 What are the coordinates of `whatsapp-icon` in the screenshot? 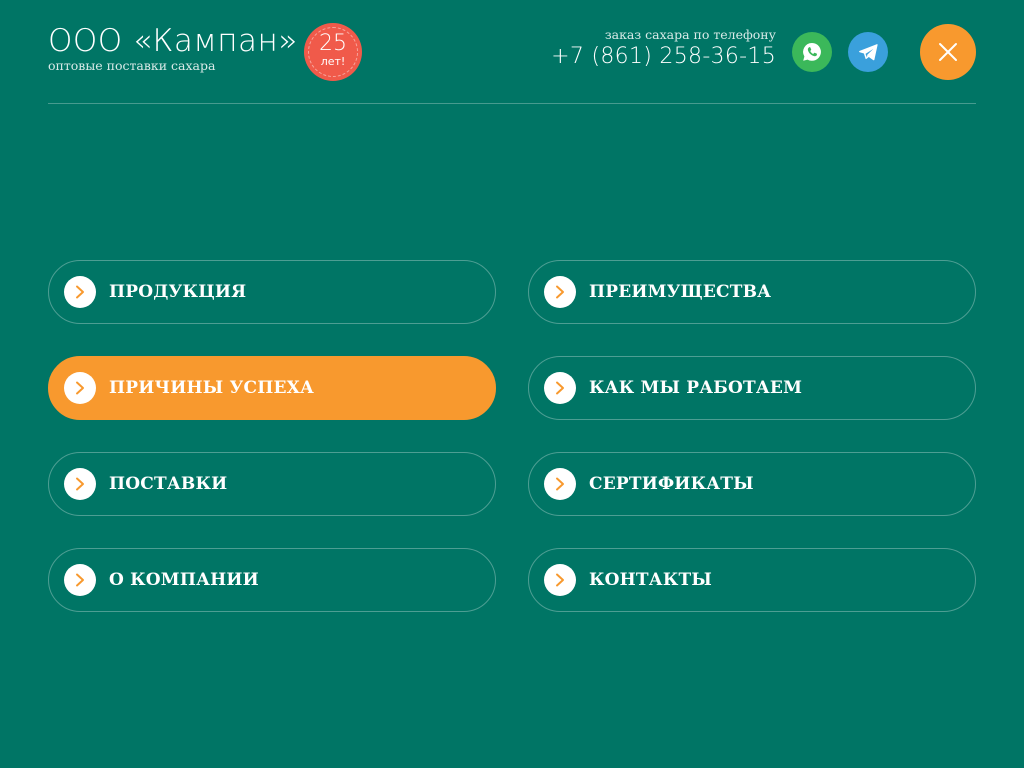 It's located at (812, 52).